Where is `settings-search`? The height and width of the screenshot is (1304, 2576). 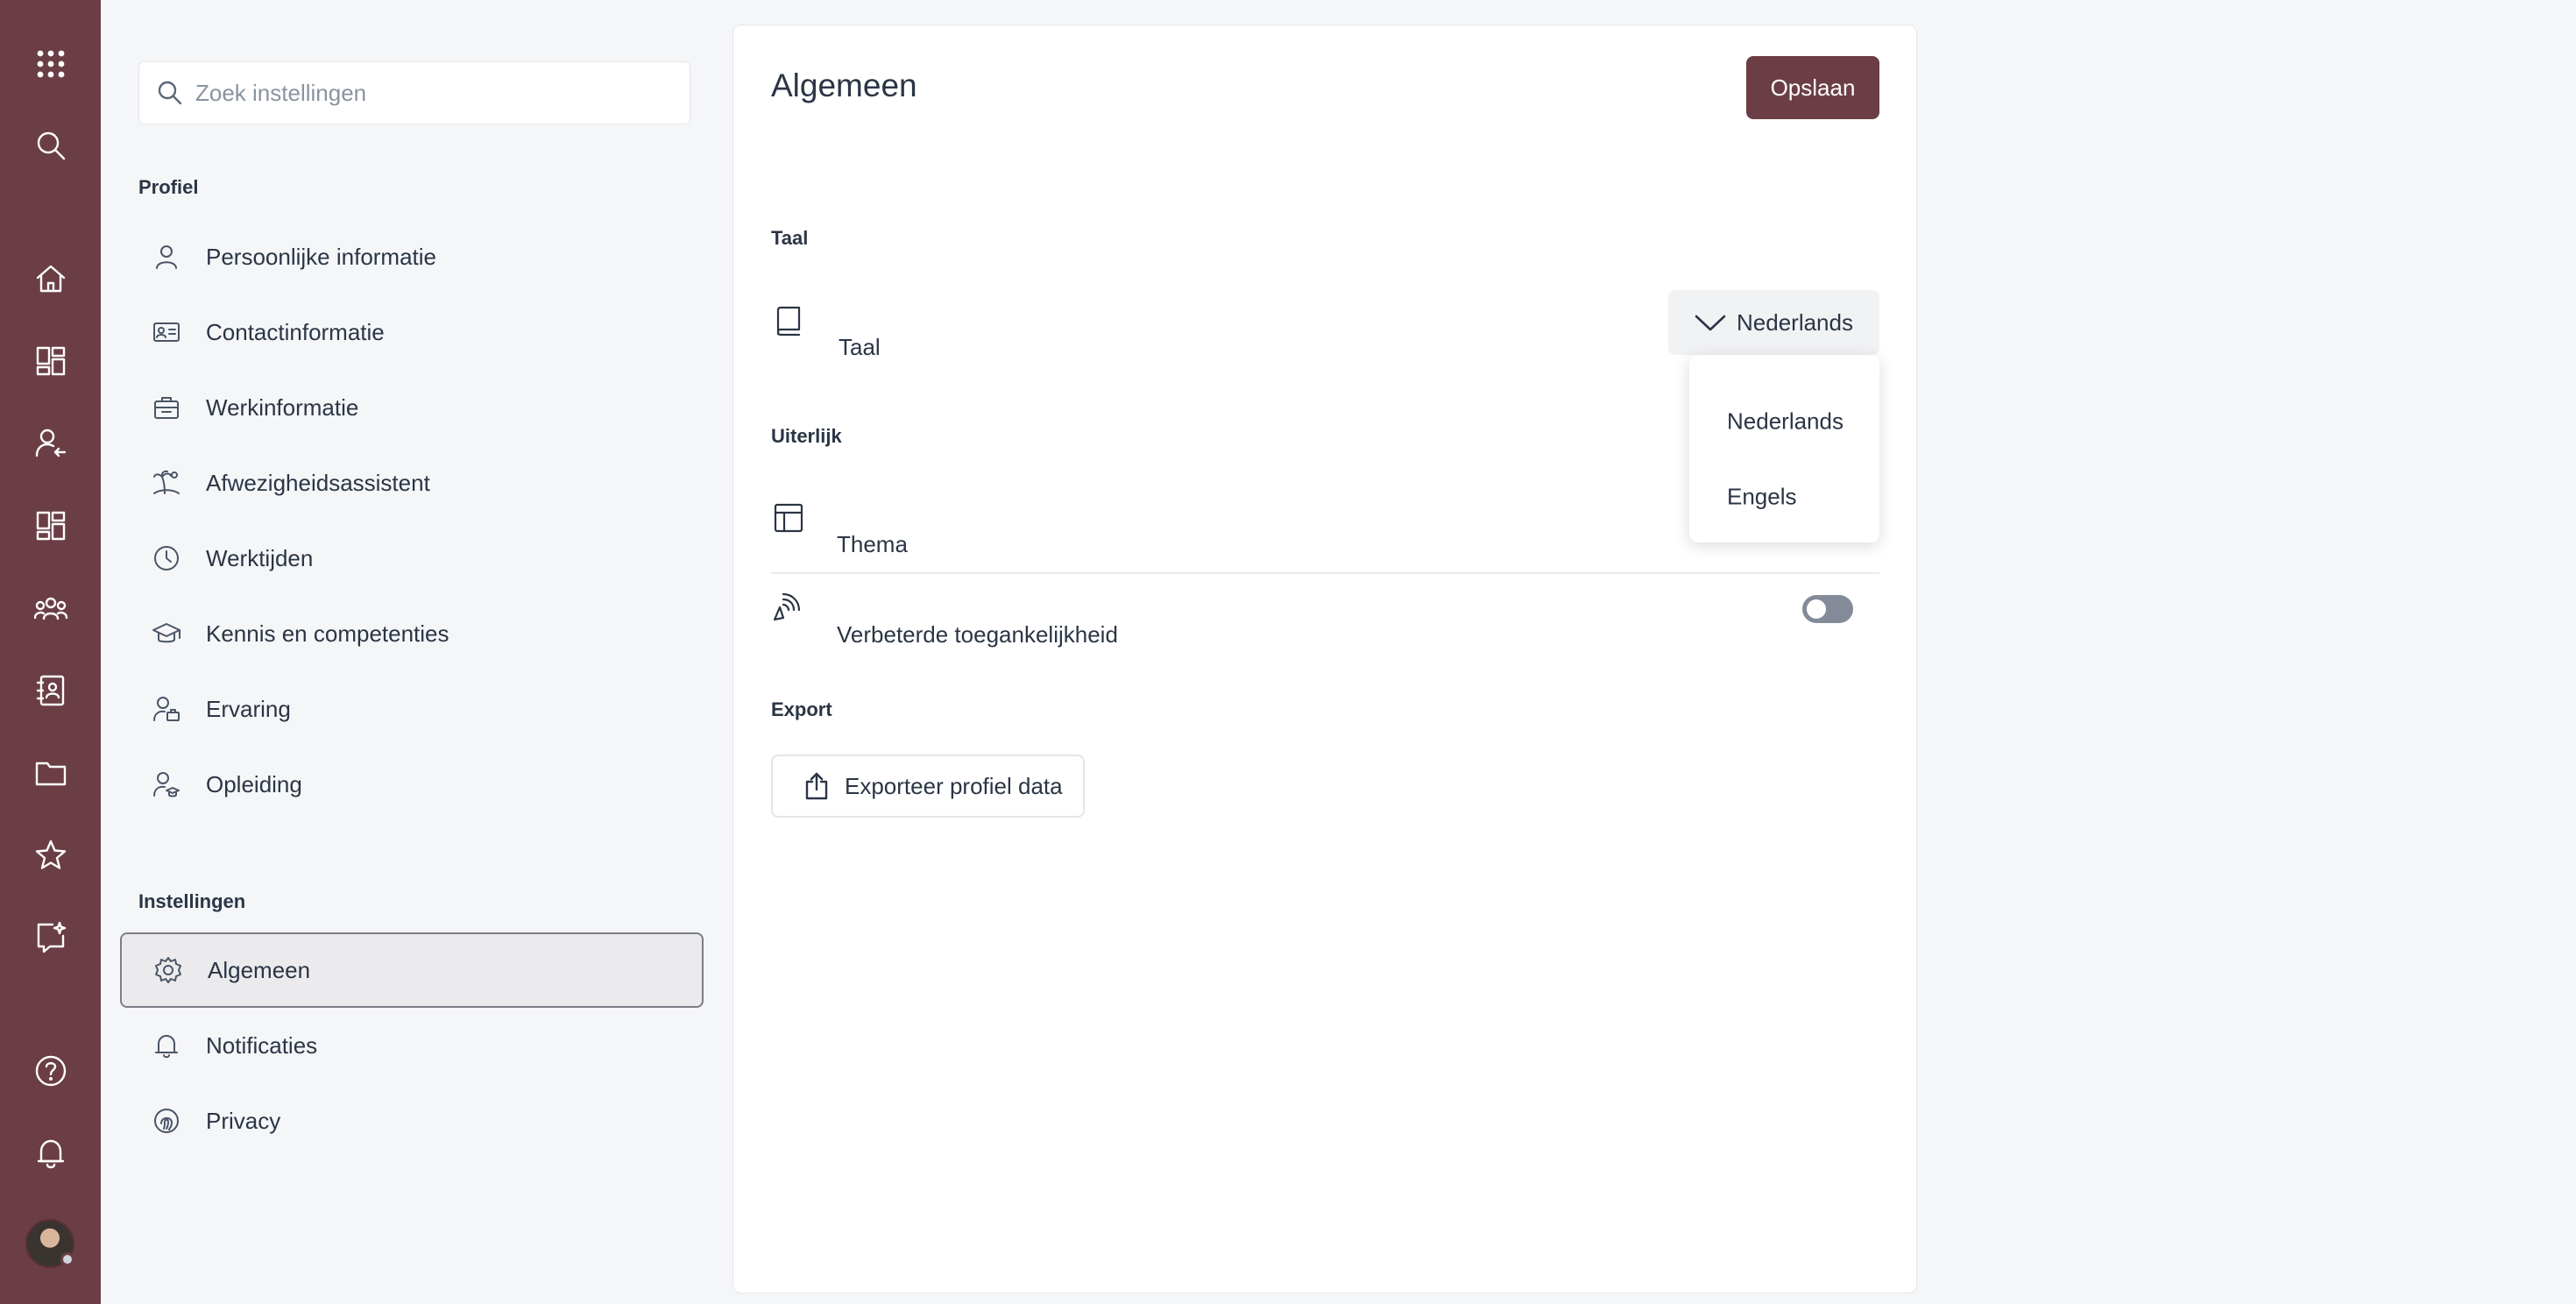
settings-search is located at coordinates (414, 93).